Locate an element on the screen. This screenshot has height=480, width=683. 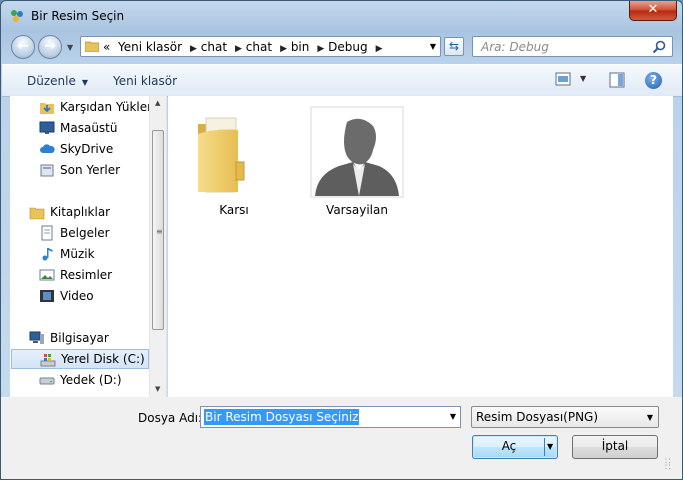
filetype-select: Resim Dosyası(PNG) ▼ is located at coordinates (565, 417).